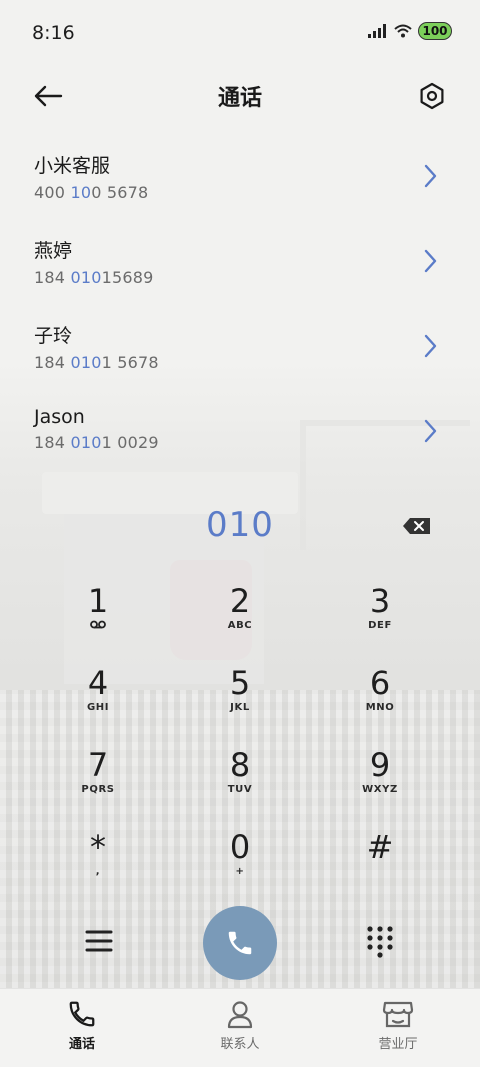 This screenshot has height=1067, width=480. What do you see at coordinates (240, 617) in the screenshot?
I see `key-2: 2 ABC` at bounding box center [240, 617].